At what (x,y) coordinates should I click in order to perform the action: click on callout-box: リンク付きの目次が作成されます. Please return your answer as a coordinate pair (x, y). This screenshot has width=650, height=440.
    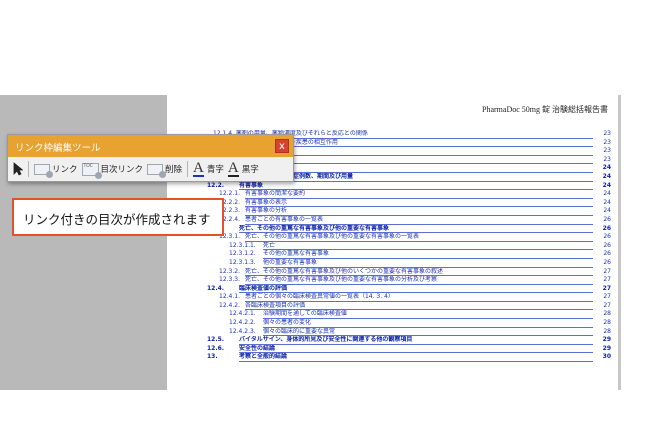
    Looking at the image, I should click on (118, 217).